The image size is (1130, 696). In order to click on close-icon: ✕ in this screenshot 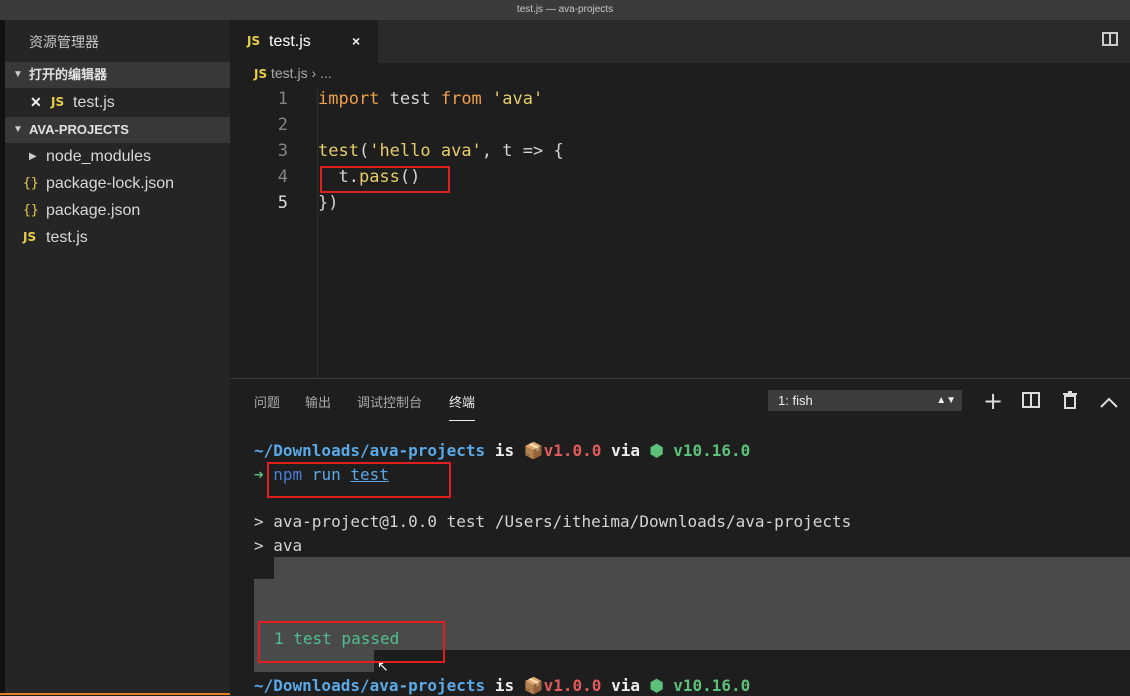, I will do `click(36, 102)`.